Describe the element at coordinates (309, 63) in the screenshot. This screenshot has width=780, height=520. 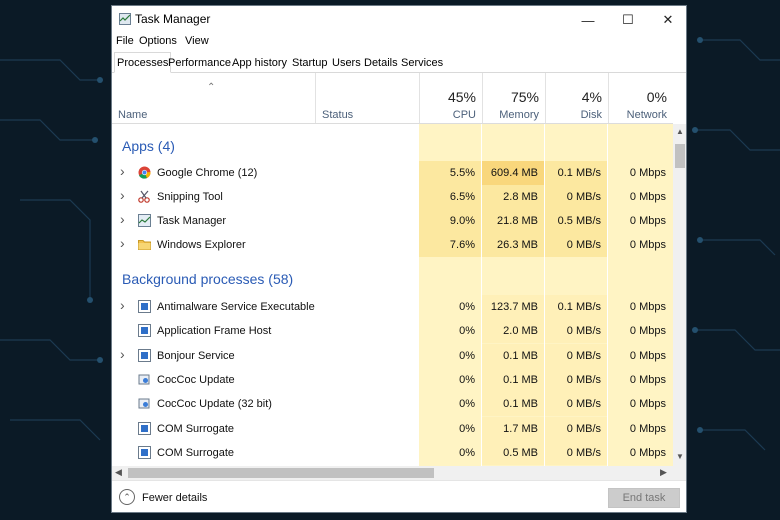
I see `tab-startup: Startup` at that location.